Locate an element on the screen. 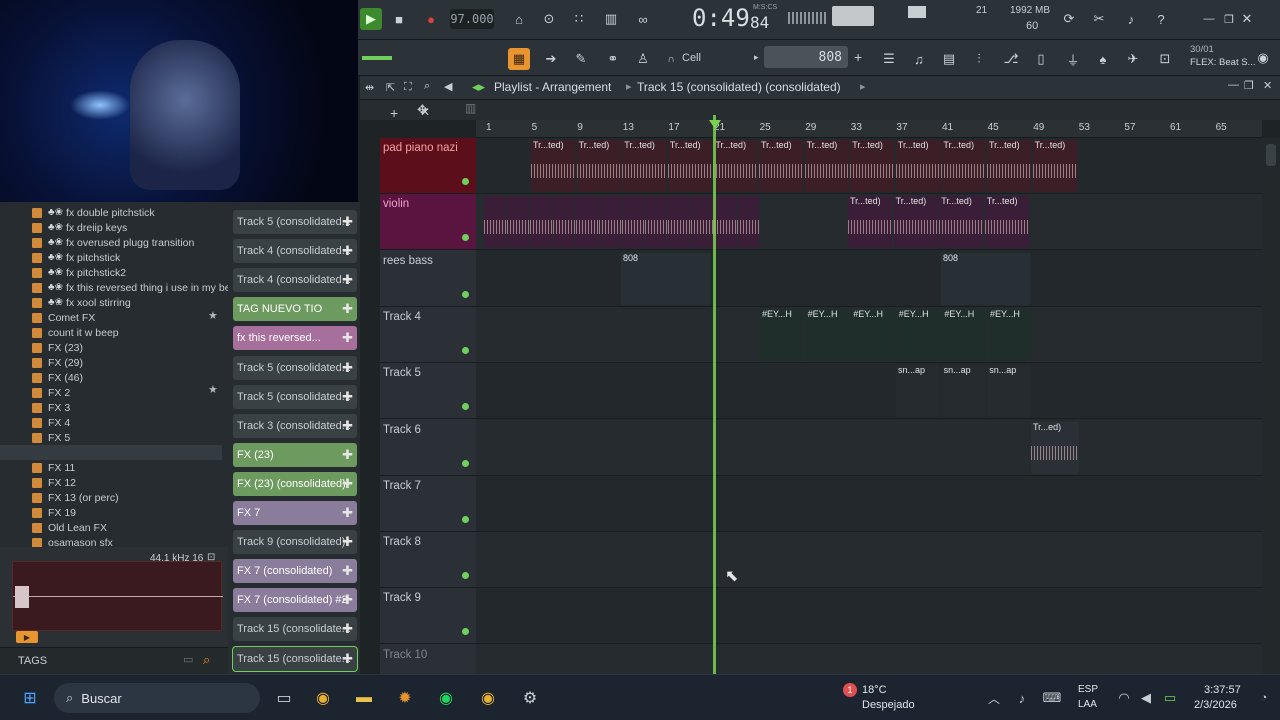  channel-rack-icon: ▤ is located at coordinates (949, 59).